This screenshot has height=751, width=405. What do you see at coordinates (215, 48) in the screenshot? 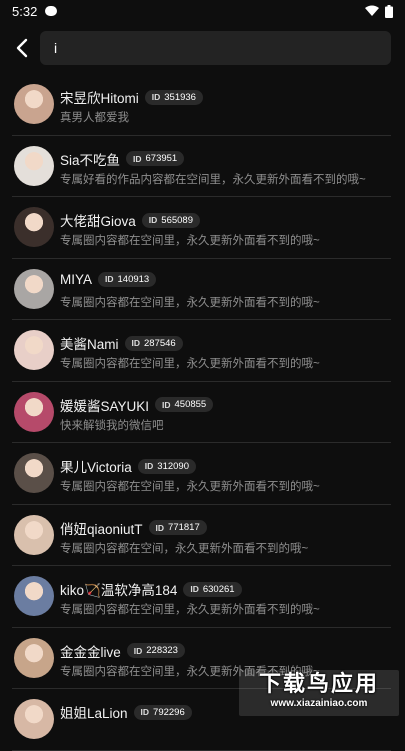
I see `search-input` at bounding box center [215, 48].